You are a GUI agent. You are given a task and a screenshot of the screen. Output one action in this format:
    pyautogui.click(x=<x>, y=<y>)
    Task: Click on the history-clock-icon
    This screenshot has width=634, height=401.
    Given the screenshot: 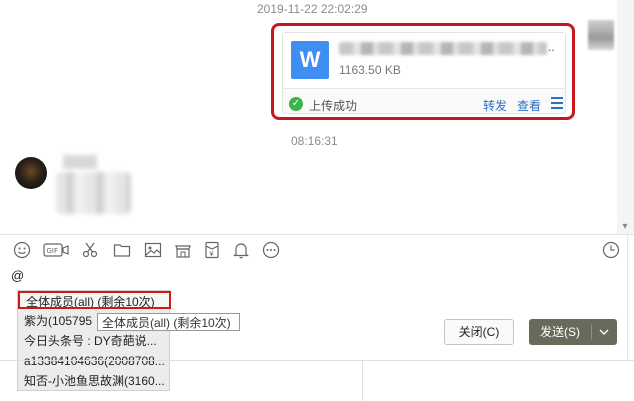 What is the action you would take?
    pyautogui.click(x=611, y=250)
    